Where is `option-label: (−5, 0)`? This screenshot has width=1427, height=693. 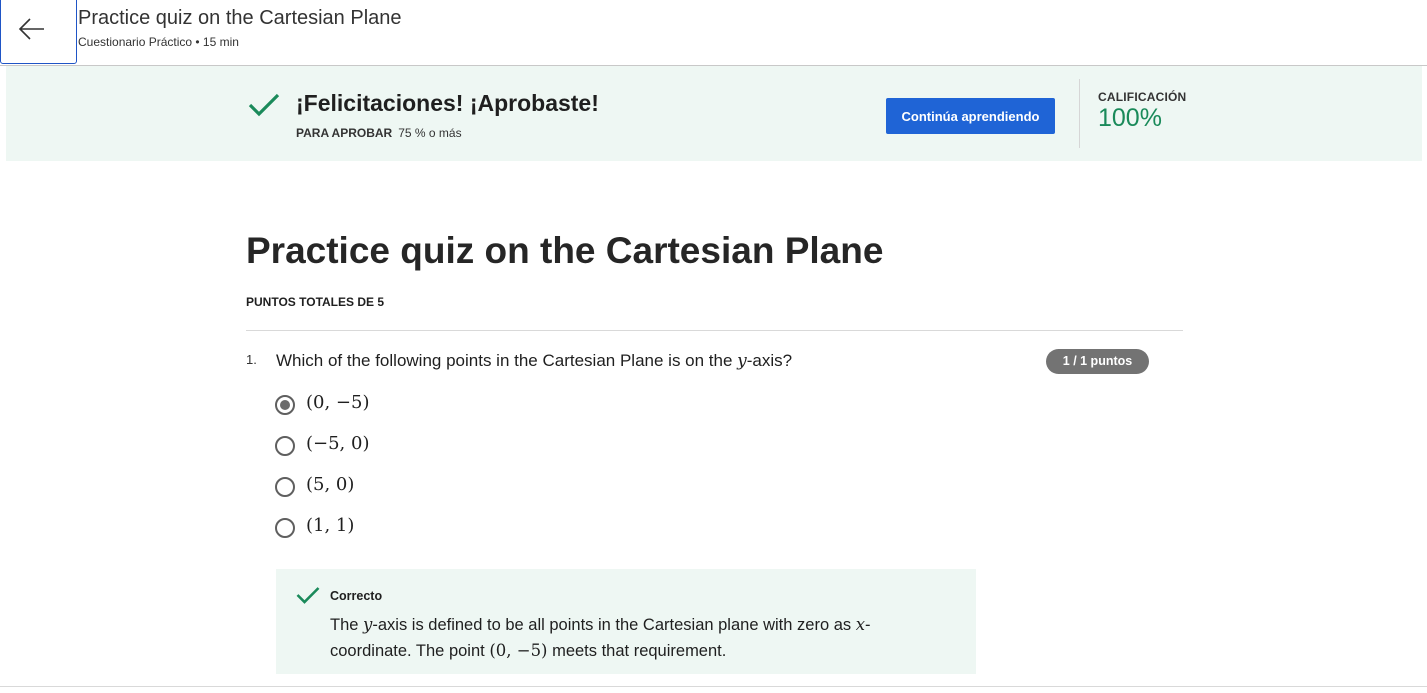
option-label: (−5, 0) is located at coordinates (338, 443).